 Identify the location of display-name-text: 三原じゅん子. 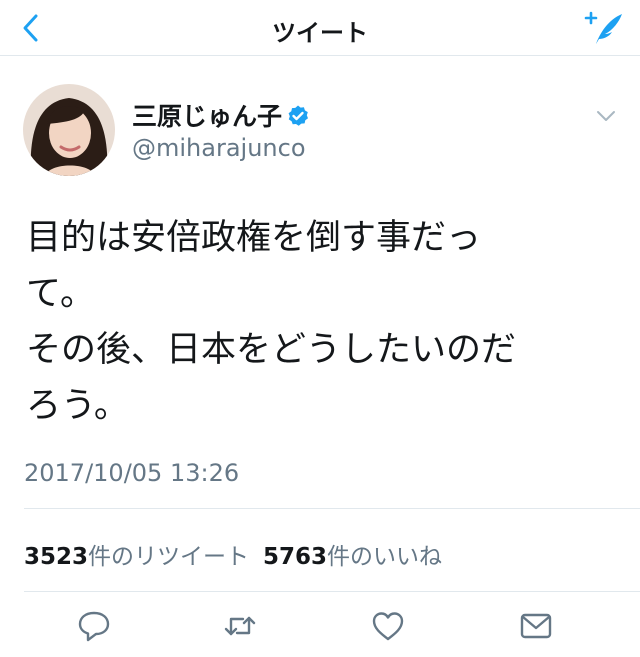
(207, 116).